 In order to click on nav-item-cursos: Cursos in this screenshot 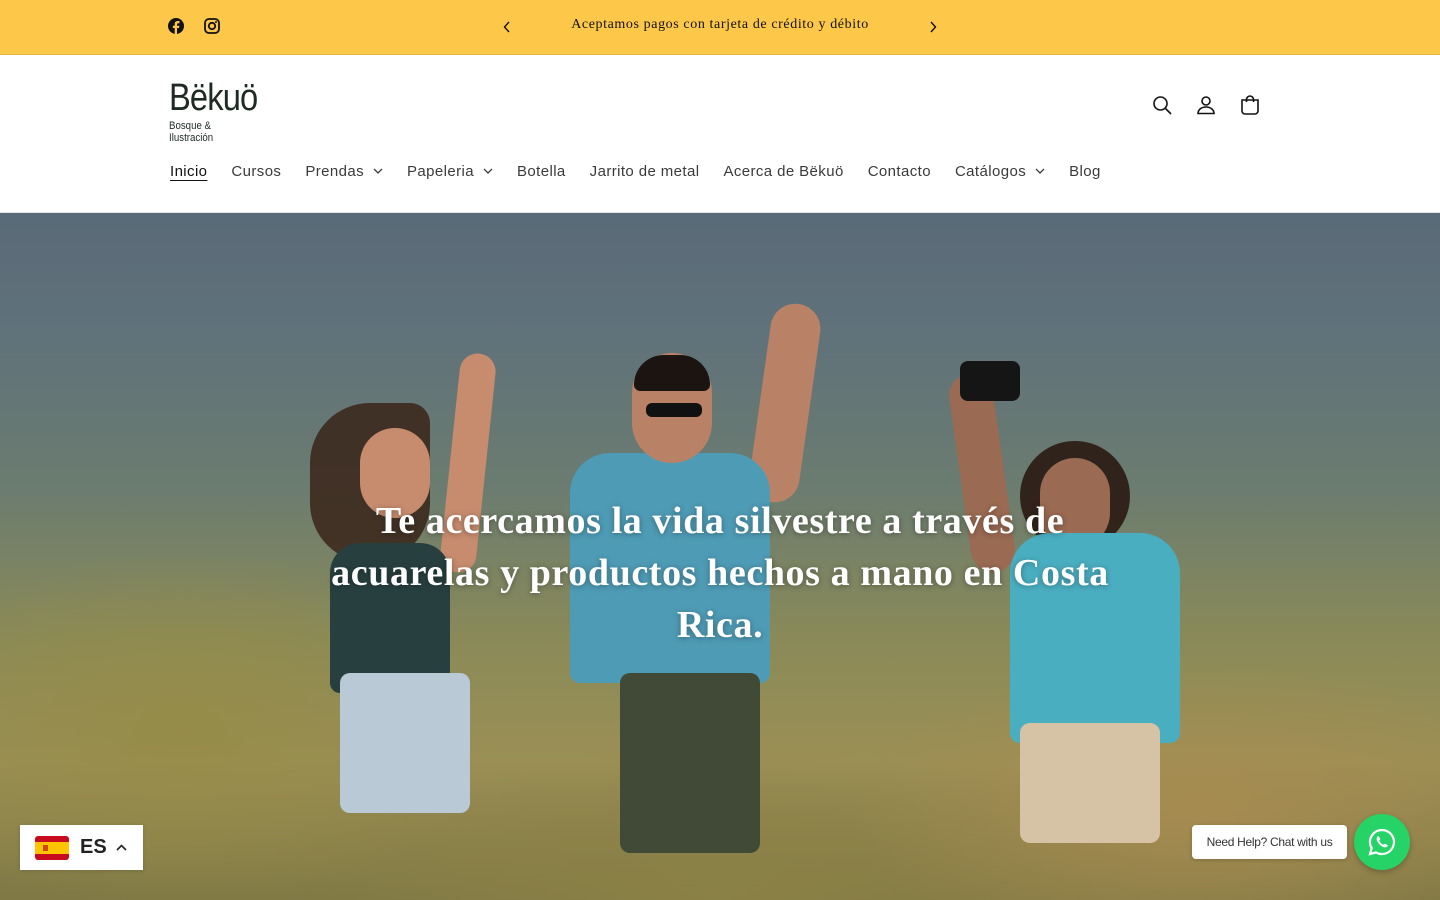, I will do `click(256, 171)`.